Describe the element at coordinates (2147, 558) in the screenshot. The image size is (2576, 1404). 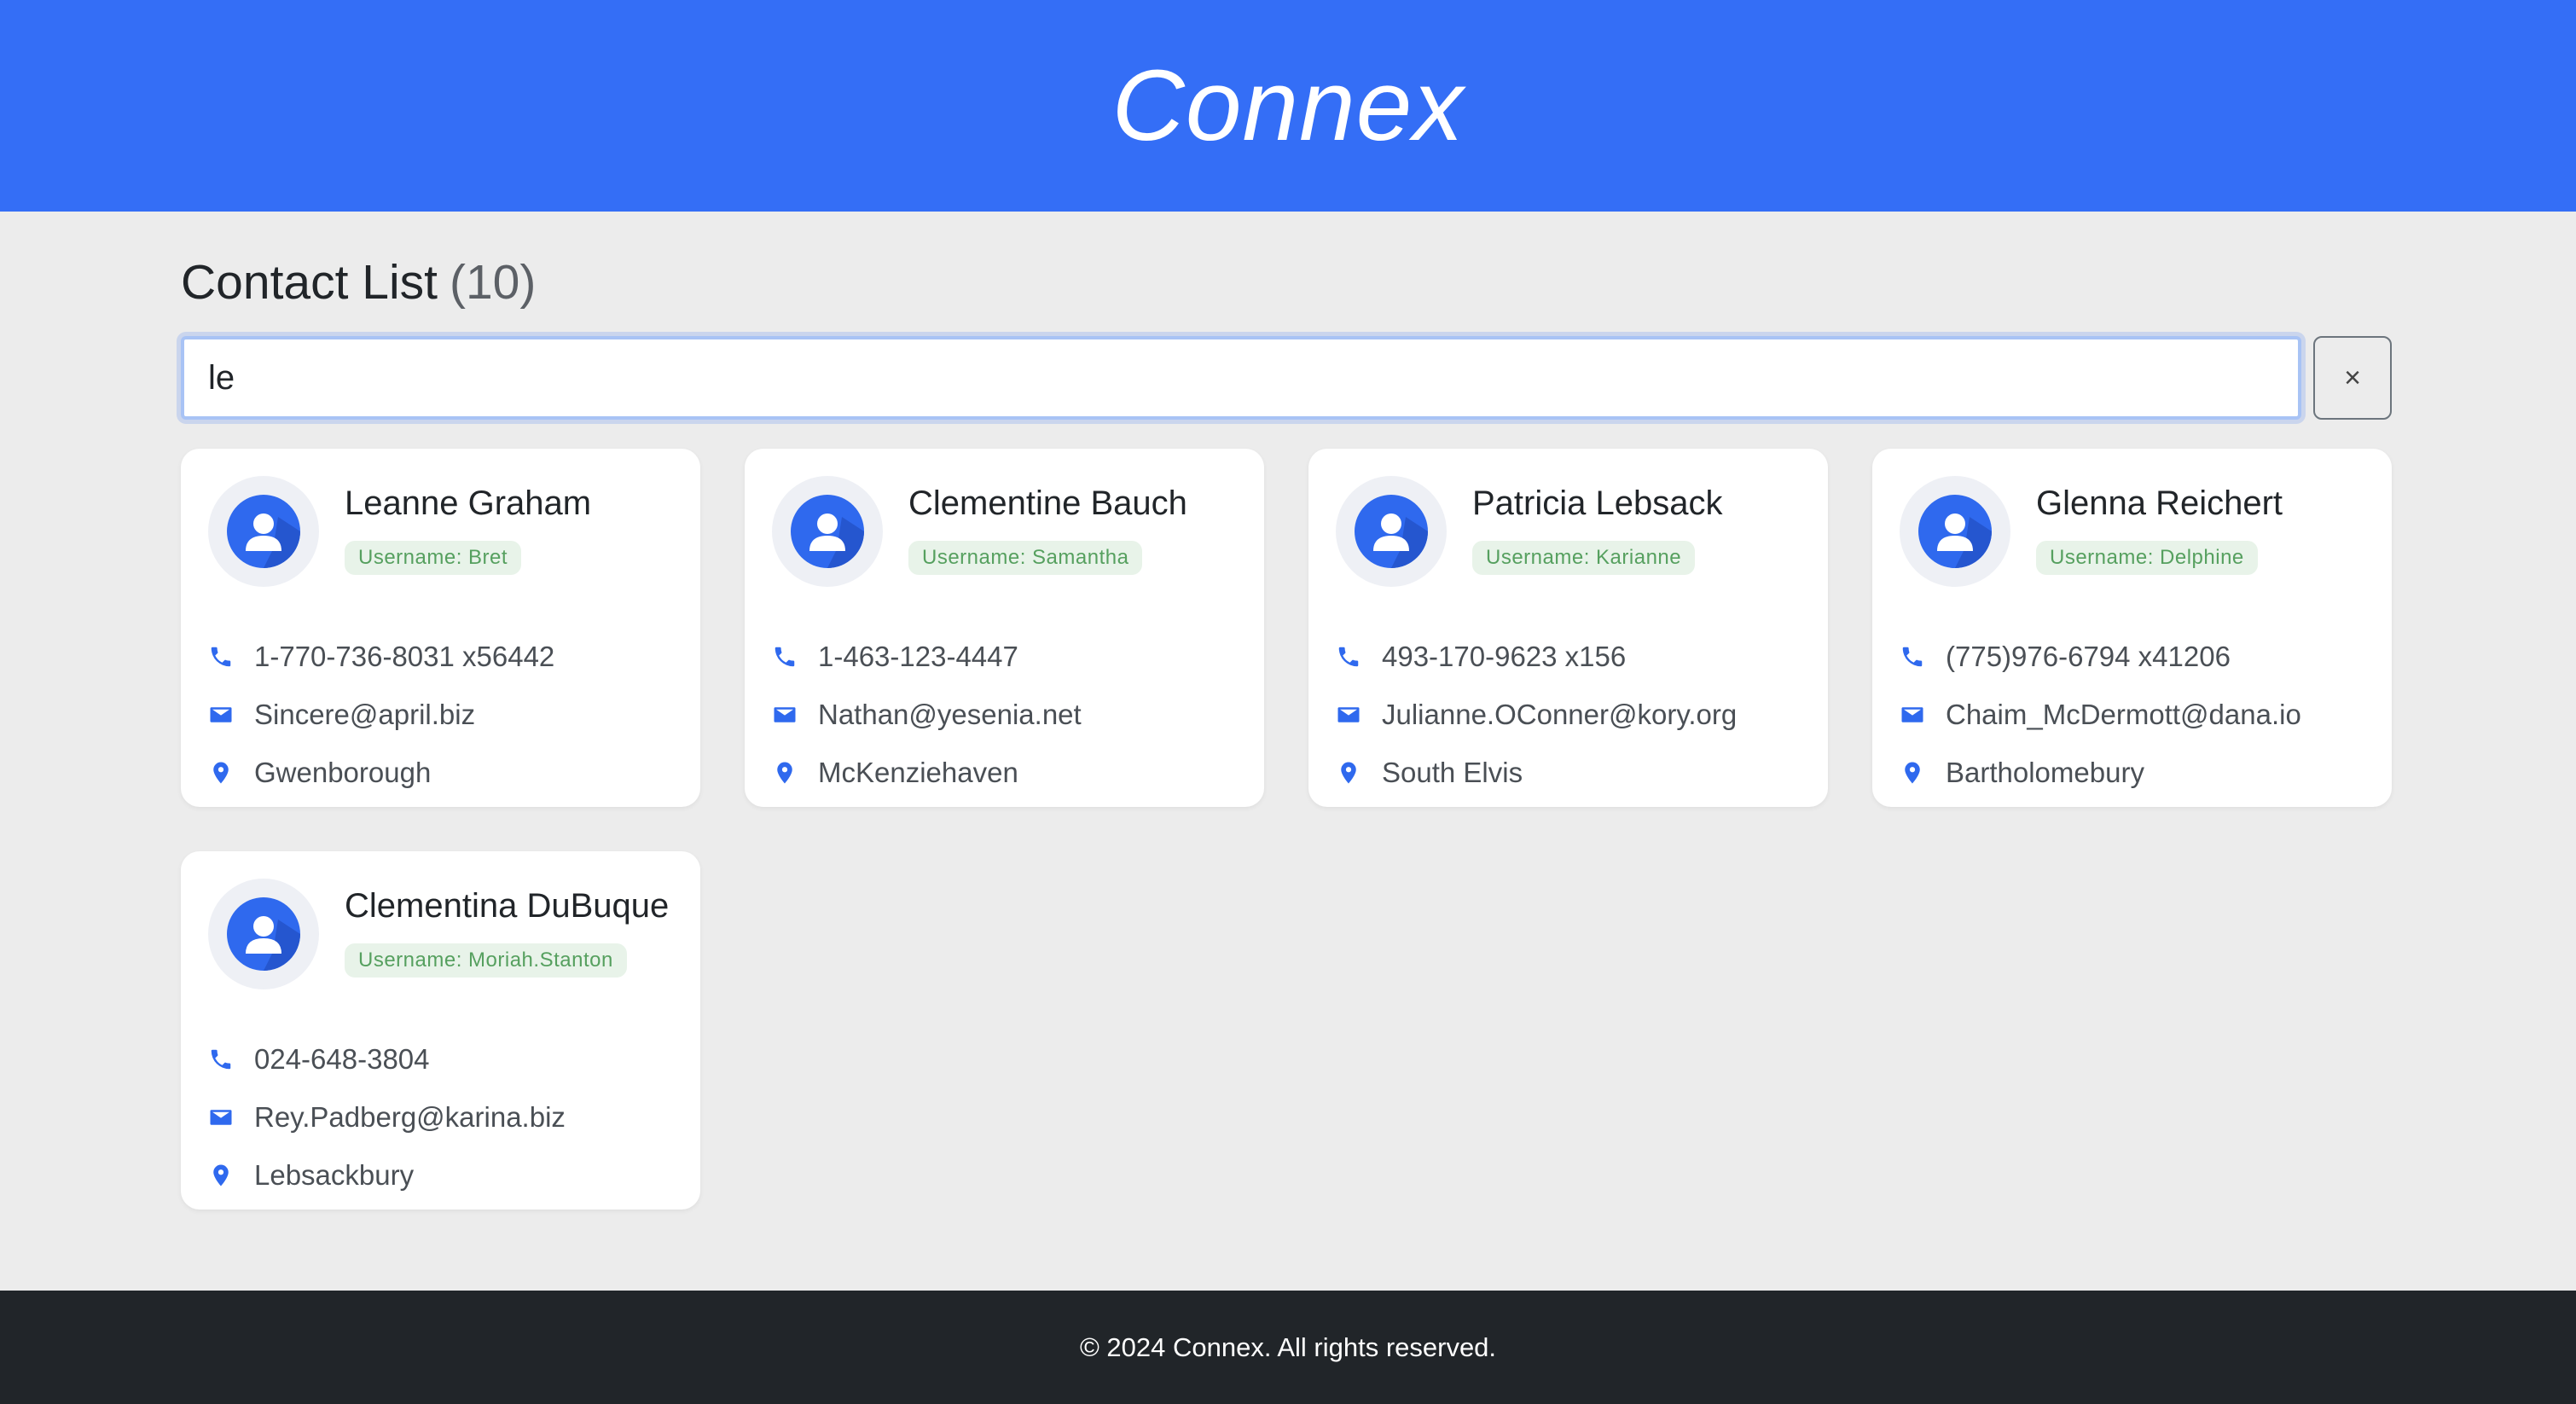
I see `username-badge: Username: Delphine` at that location.